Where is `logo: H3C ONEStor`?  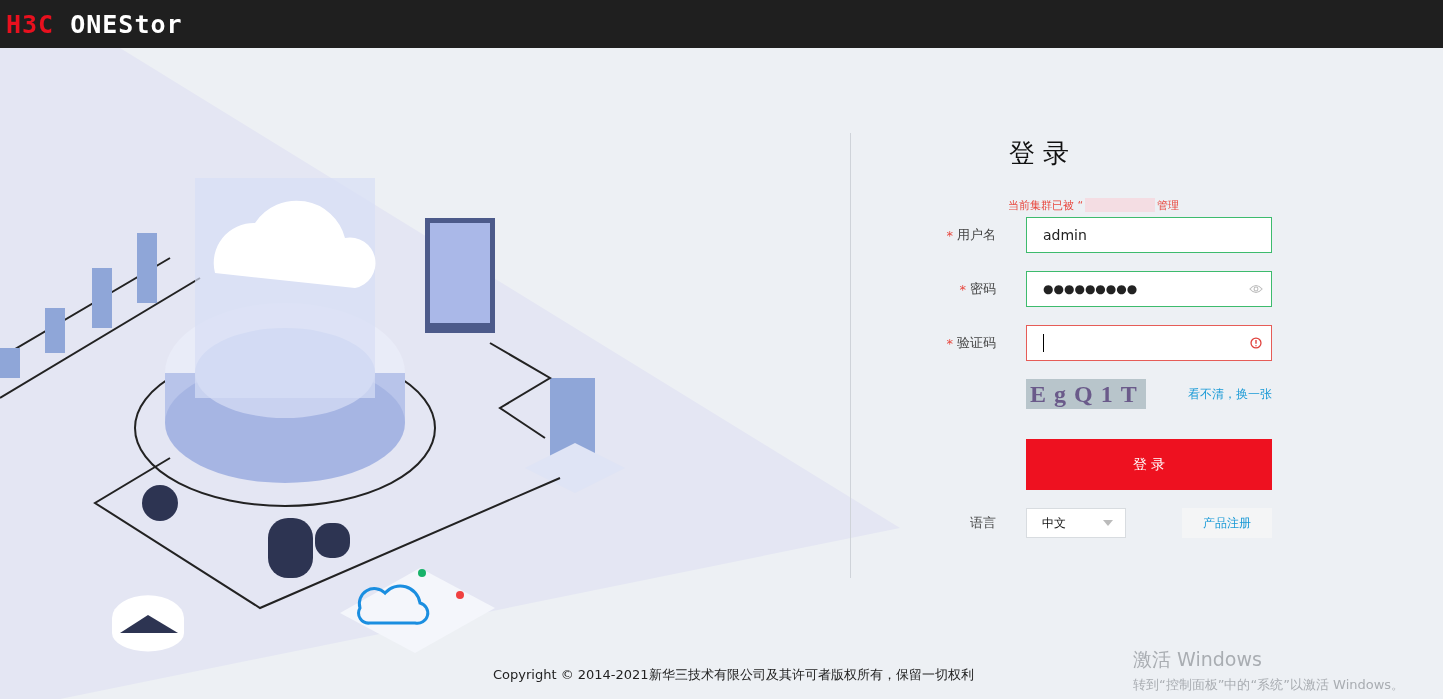
logo: H3C ONEStor is located at coordinates (94, 24).